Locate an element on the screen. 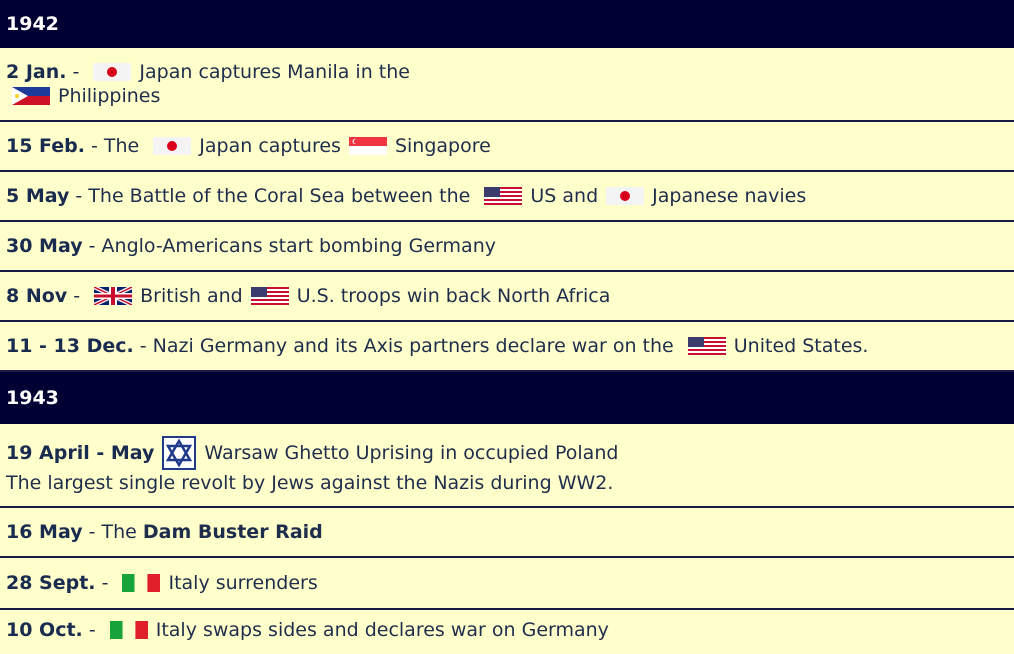 The image size is (1014, 654). event-date: 8 Nov is located at coordinates (37, 296).